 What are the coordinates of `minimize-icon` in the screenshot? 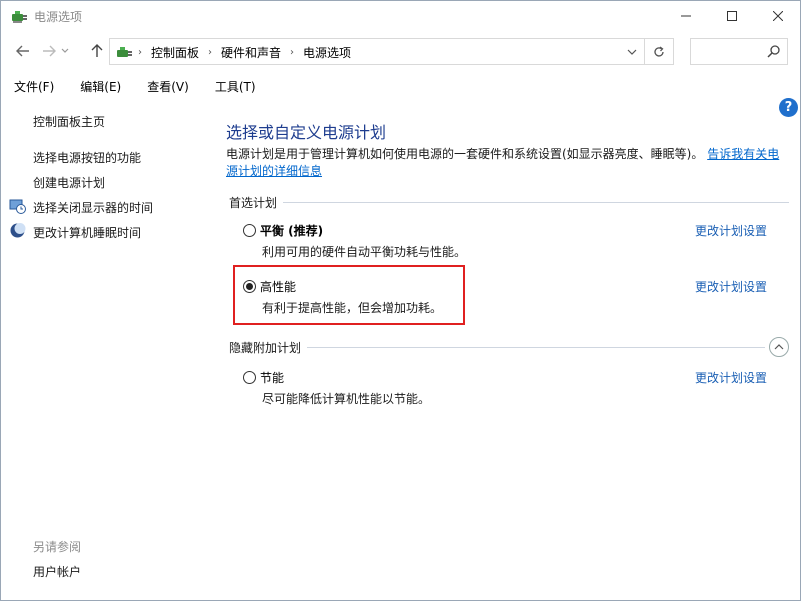 It's located at (686, 16).